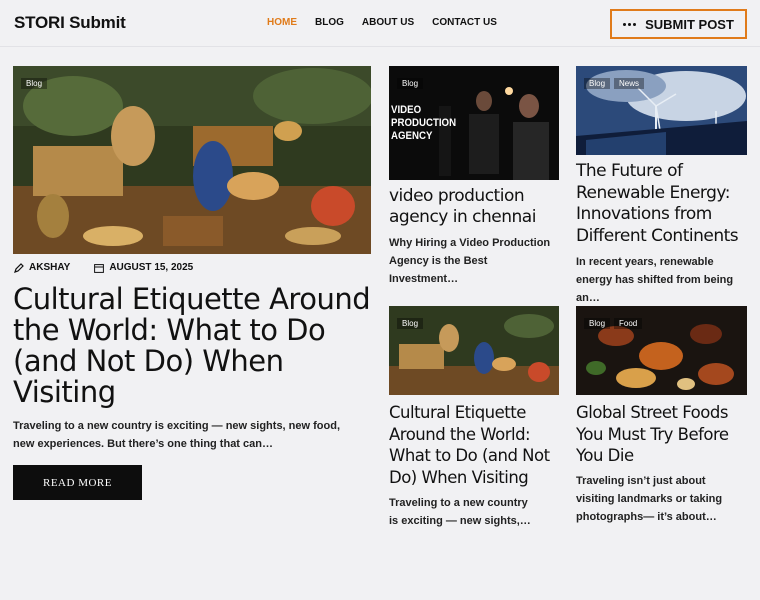 The image size is (760, 600). Describe the element at coordinates (70, 23) in the screenshot. I see `site-logo: STORI Submit` at that location.